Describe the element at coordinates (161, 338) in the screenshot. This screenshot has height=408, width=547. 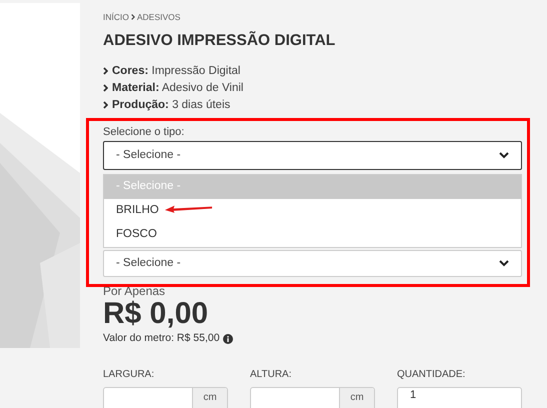
I see `unit-price: Valor do metro: R$ 55,00` at that location.